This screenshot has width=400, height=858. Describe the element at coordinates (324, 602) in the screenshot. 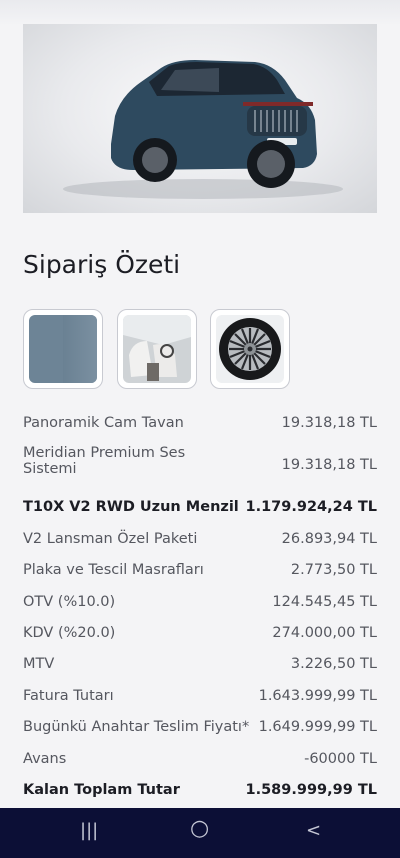

I see `line-item-value: 124.545,45 TL` at that location.